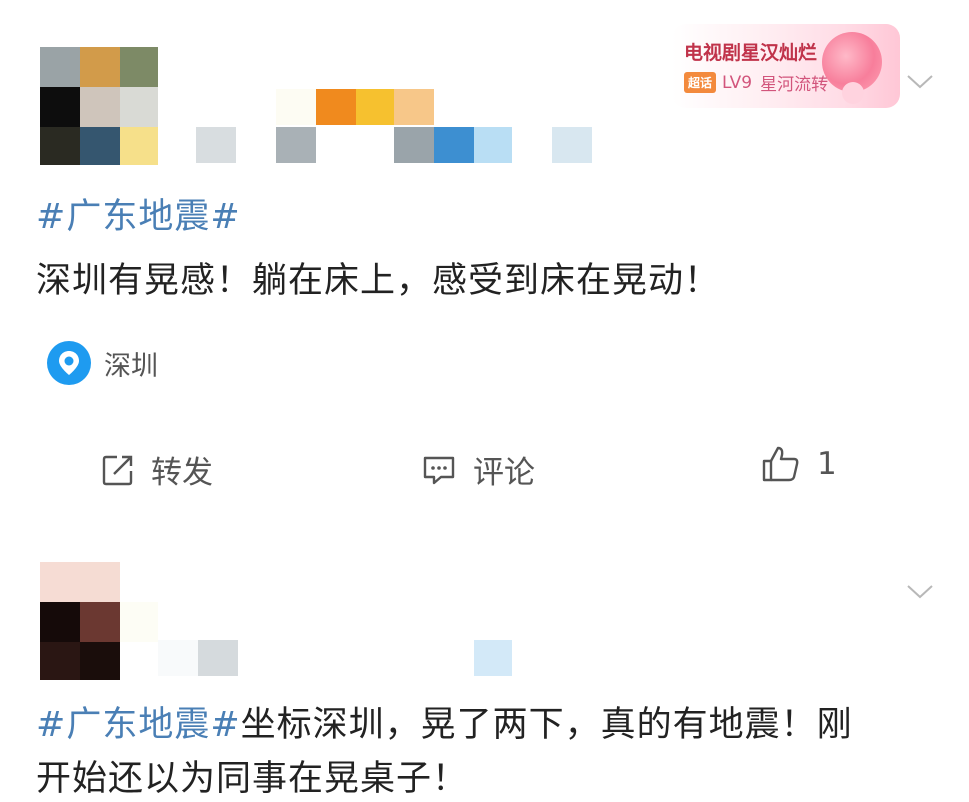 The image size is (969, 802). I want to click on location-label: 深圳, so click(131, 366).